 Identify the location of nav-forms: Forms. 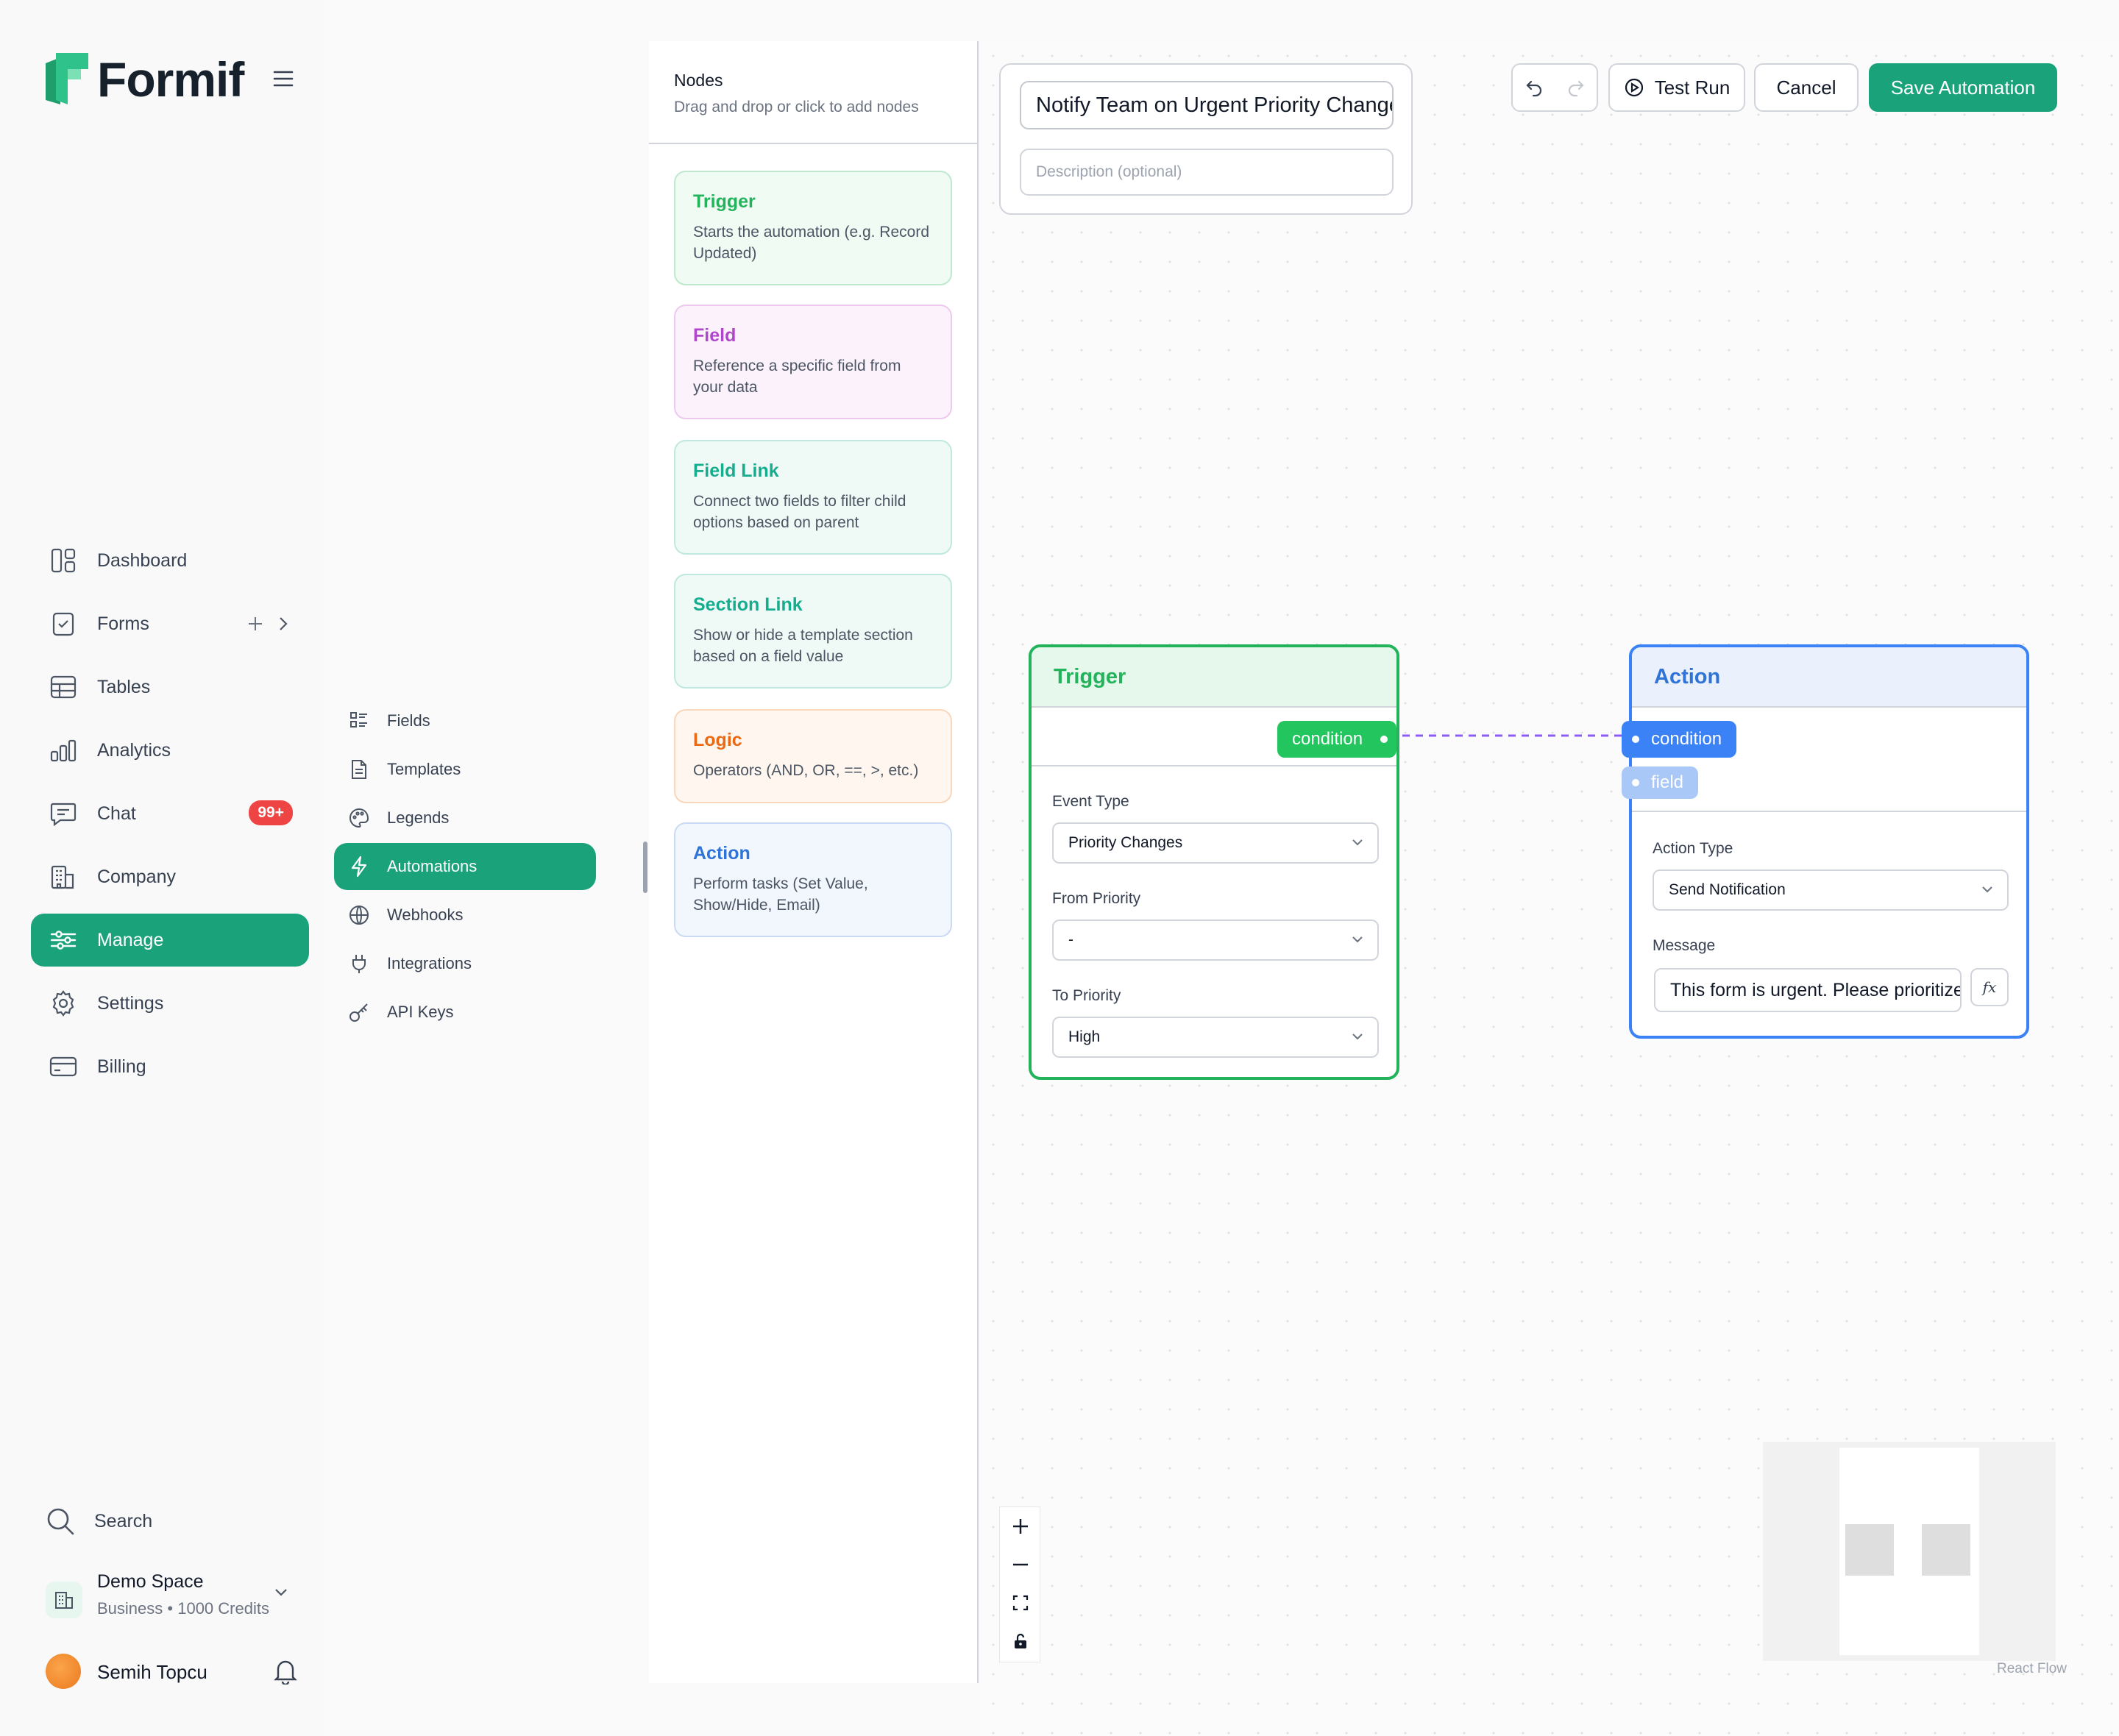
(170, 623).